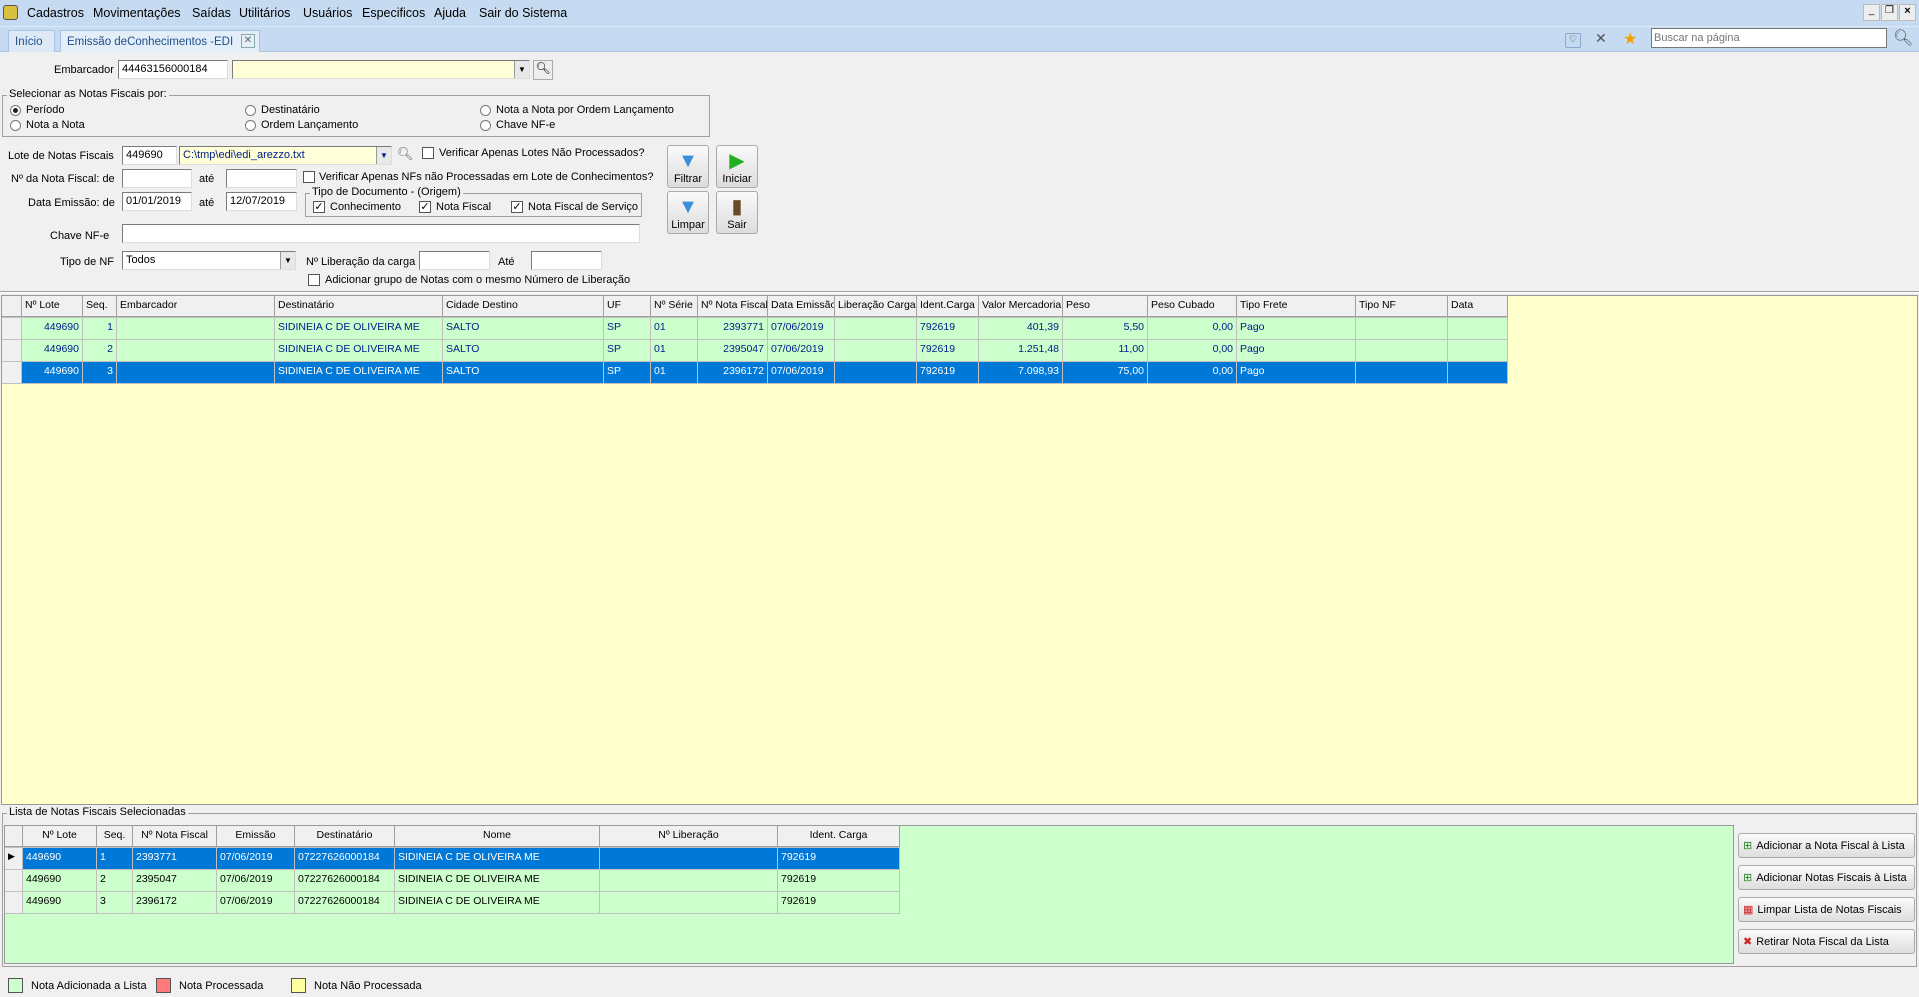  What do you see at coordinates (450, 13) in the screenshot?
I see `menu-ajuda: Ajuda` at bounding box center [450, 13].